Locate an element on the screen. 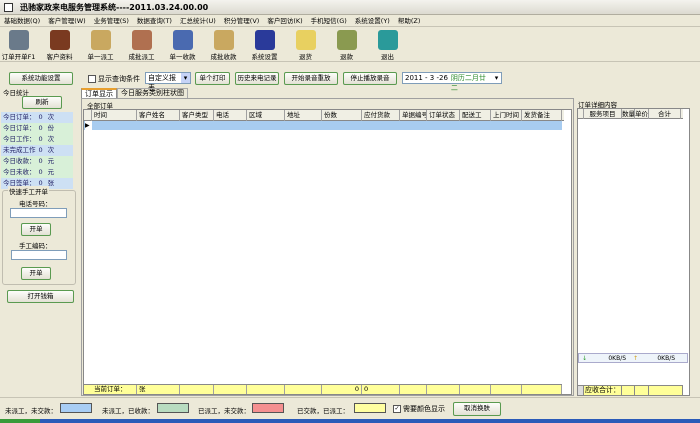 The image size is (700, 423). stat-row: 今日订单： 0 份 is located at coordinates (37, 128).